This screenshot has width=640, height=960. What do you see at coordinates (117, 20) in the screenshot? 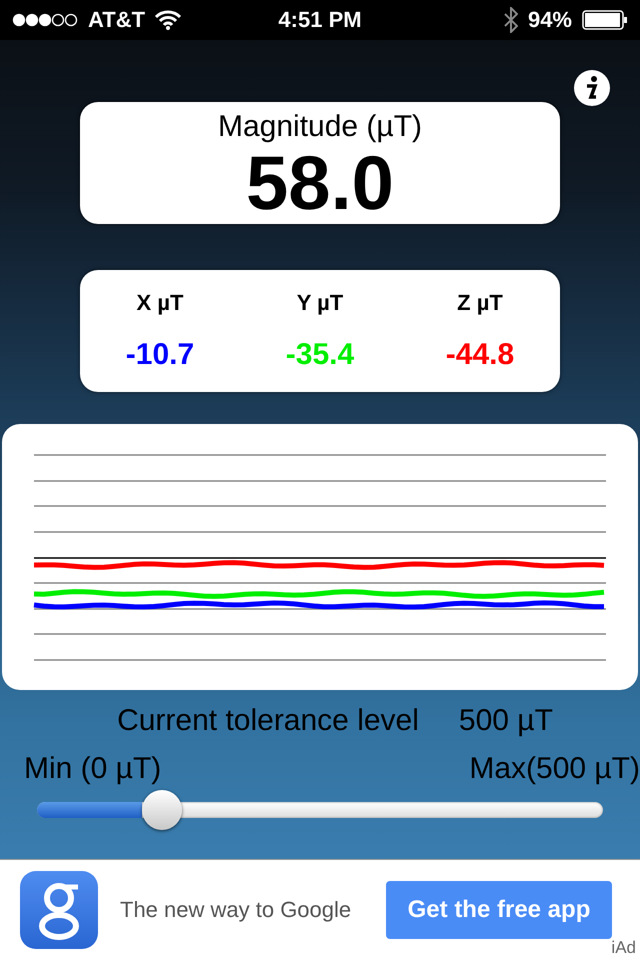
I see `carrier-name: AT&T` at bounding box center [117, 20].